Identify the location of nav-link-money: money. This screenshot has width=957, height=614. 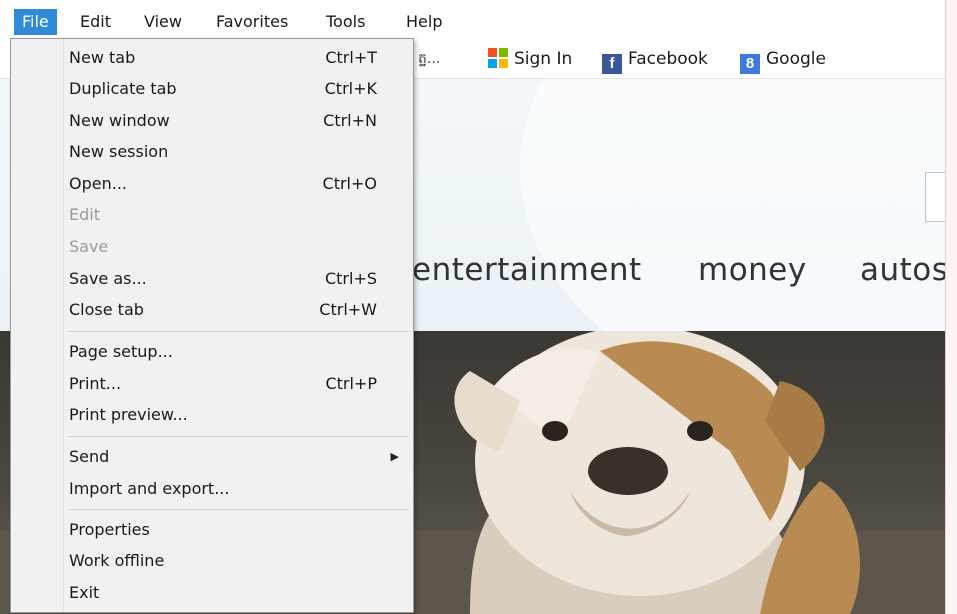
(752, 270).